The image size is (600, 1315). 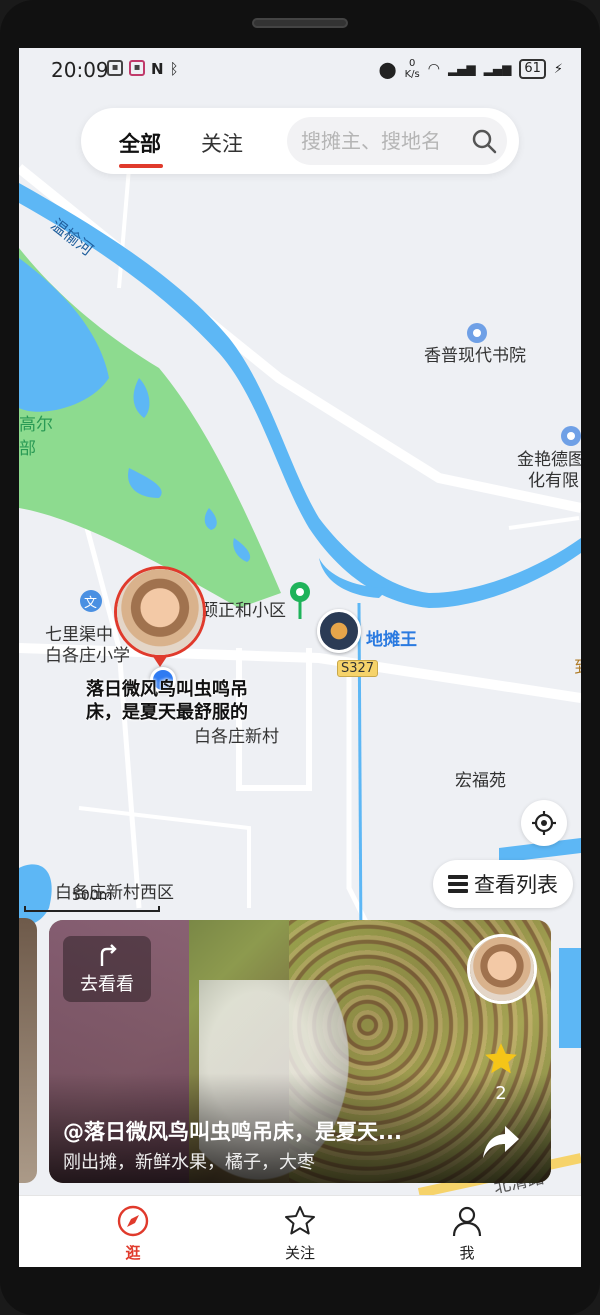 What do you see at coordinates (300, 1220) in the screenshot?
I see `star-icon` at bounding box center [300, 1220].